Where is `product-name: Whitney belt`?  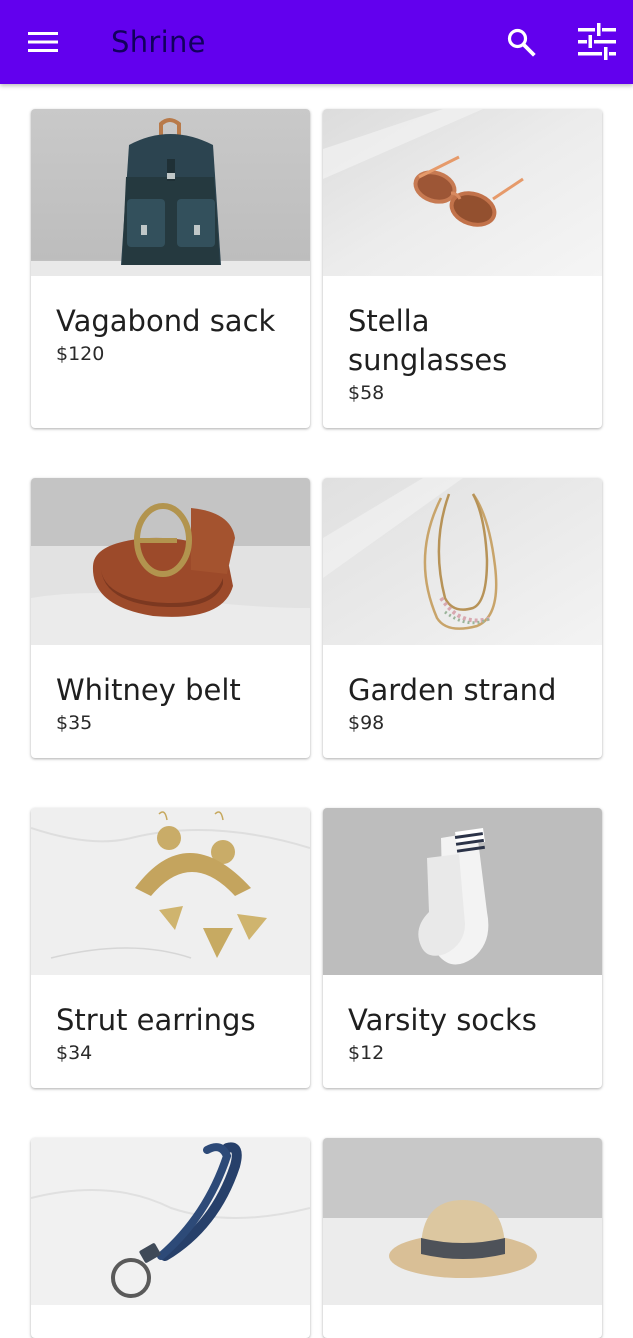 product-name: Whitney belt is located at coordinates (148, 690).